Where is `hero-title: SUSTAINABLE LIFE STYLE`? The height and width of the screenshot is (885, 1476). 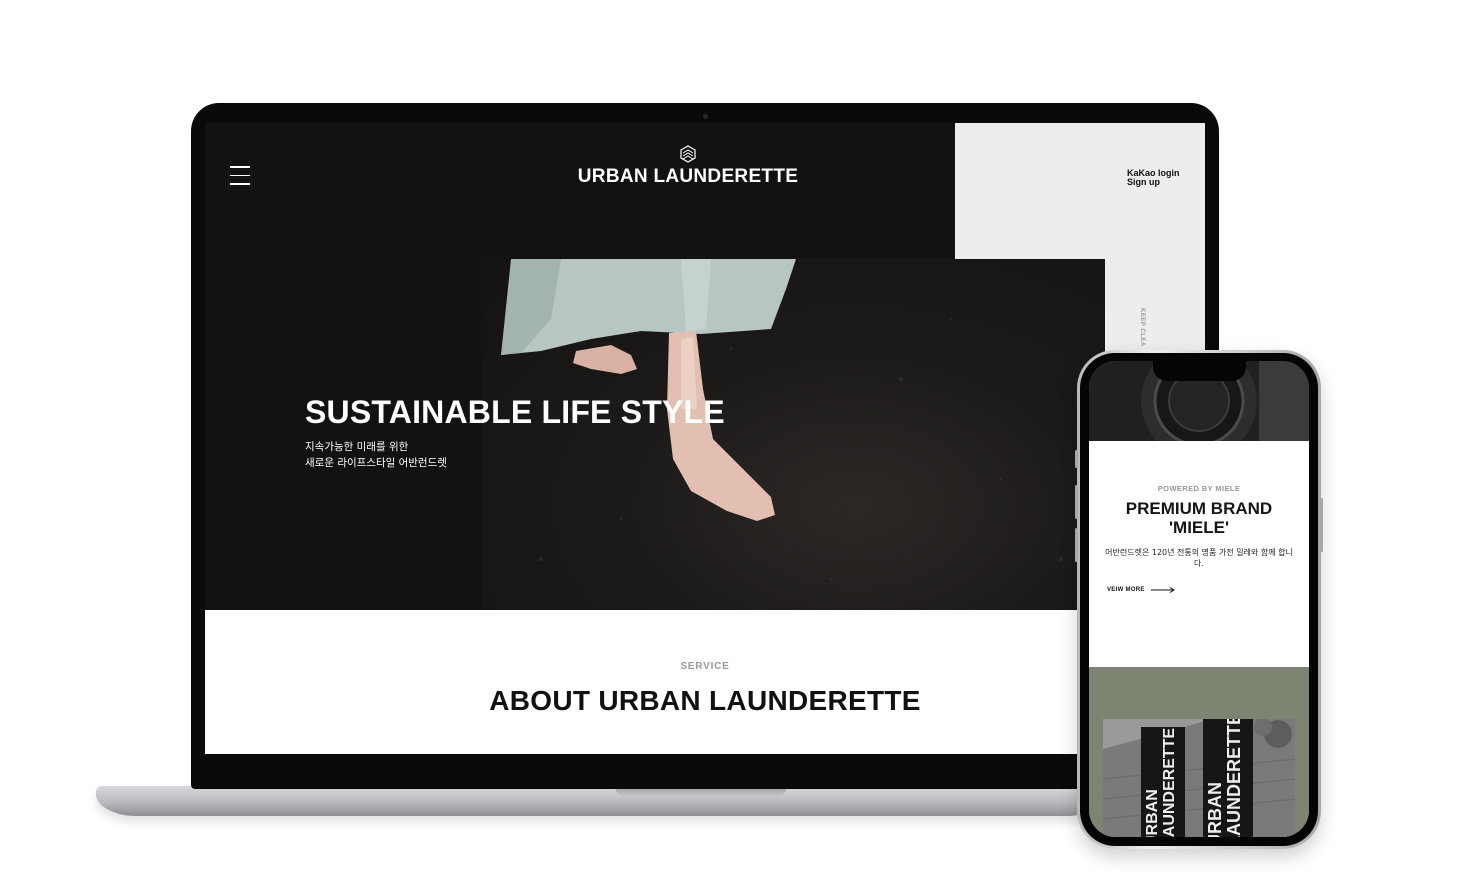
hero-title: SUSTAINABLE LIFE STYLE is located at coordinates (515, 412).